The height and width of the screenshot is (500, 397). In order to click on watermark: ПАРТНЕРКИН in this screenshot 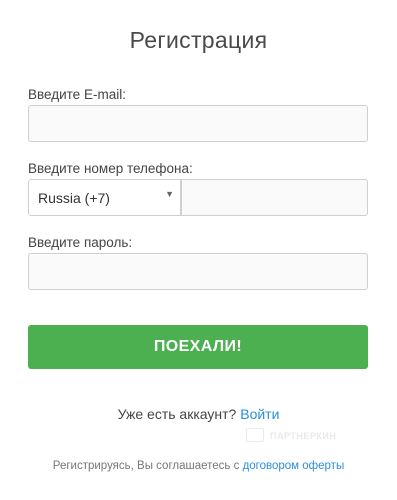, I will do `click(296, 438)`.